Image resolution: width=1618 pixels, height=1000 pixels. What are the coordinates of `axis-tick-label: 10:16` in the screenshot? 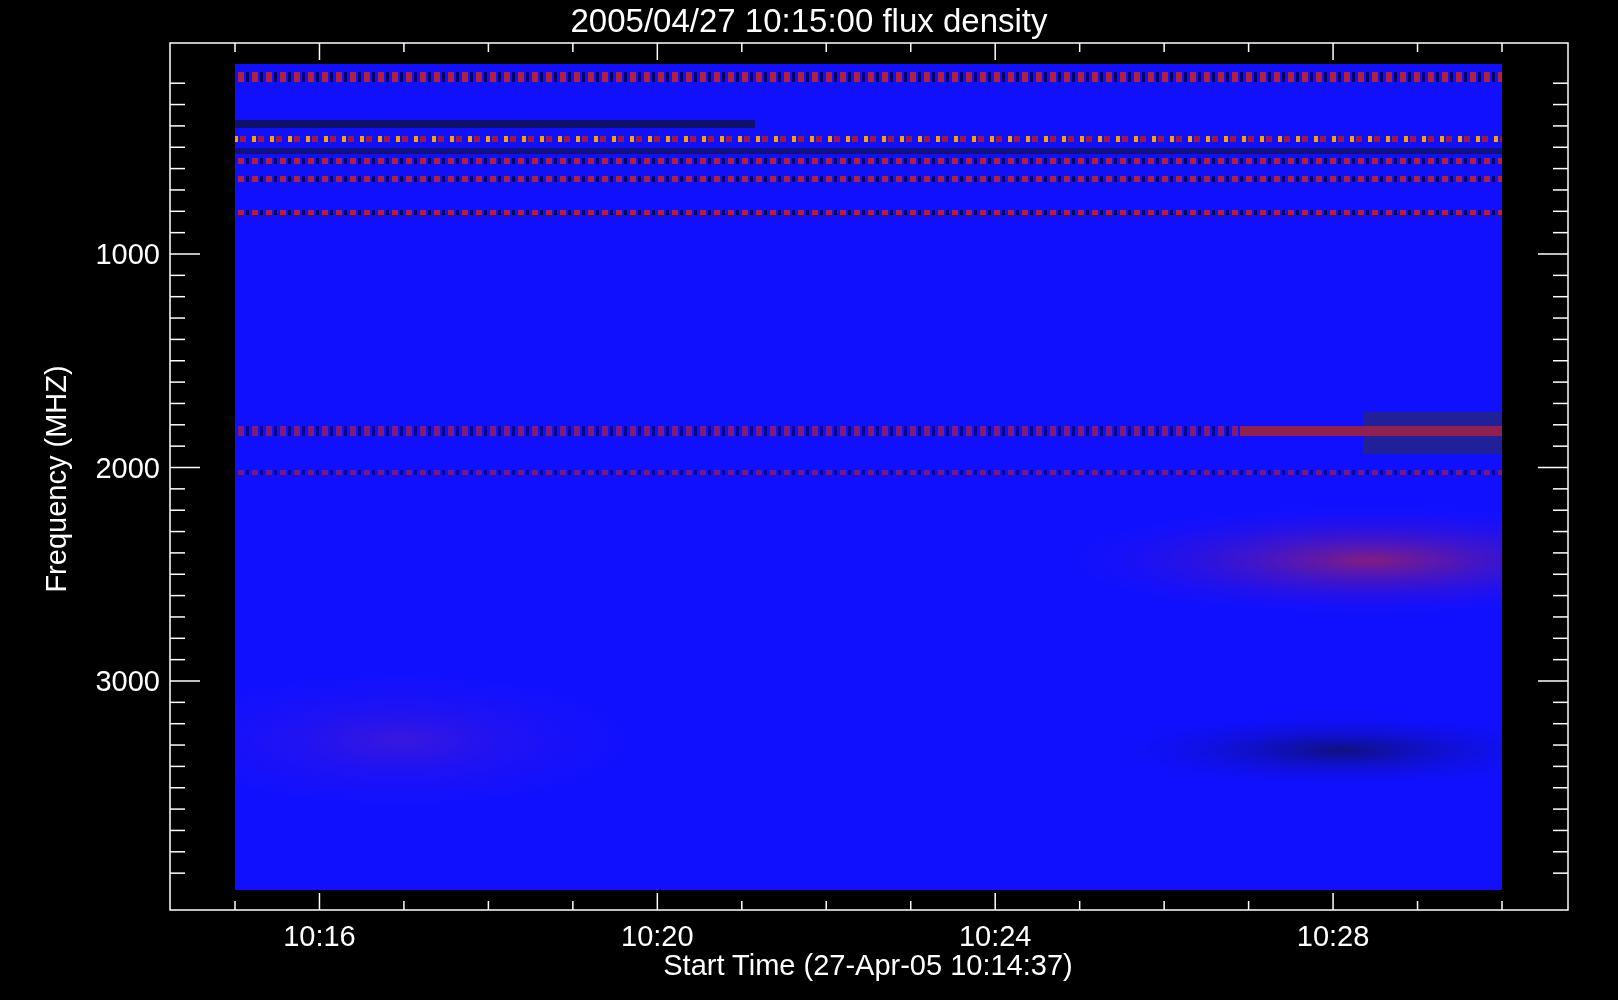 It's located at (319, 936).